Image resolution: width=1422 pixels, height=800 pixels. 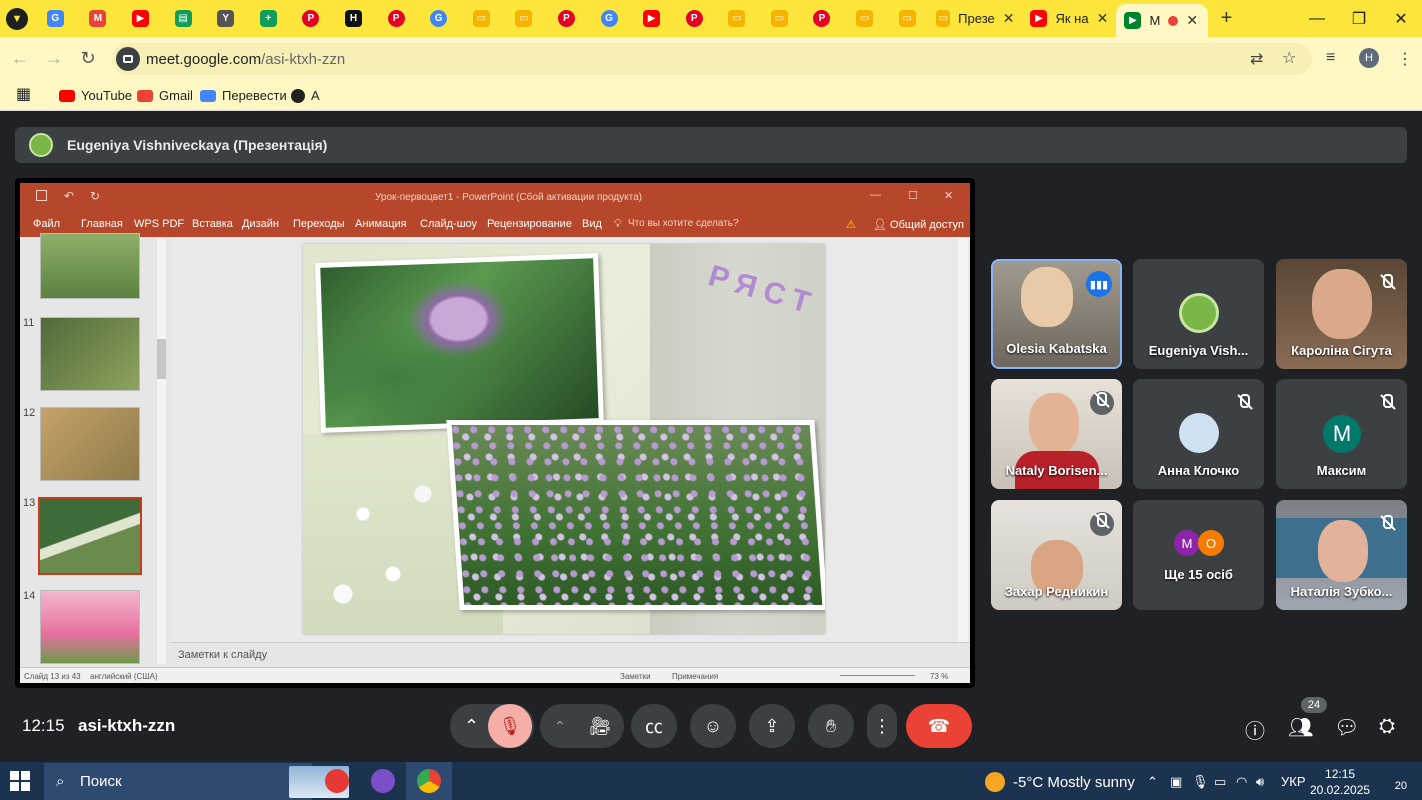 What do you see at coordinates (1198, 555) in the screenshot?
I see `participant-tile-others: М O Ще 15 осіб` at bounding box center [1198, 555].